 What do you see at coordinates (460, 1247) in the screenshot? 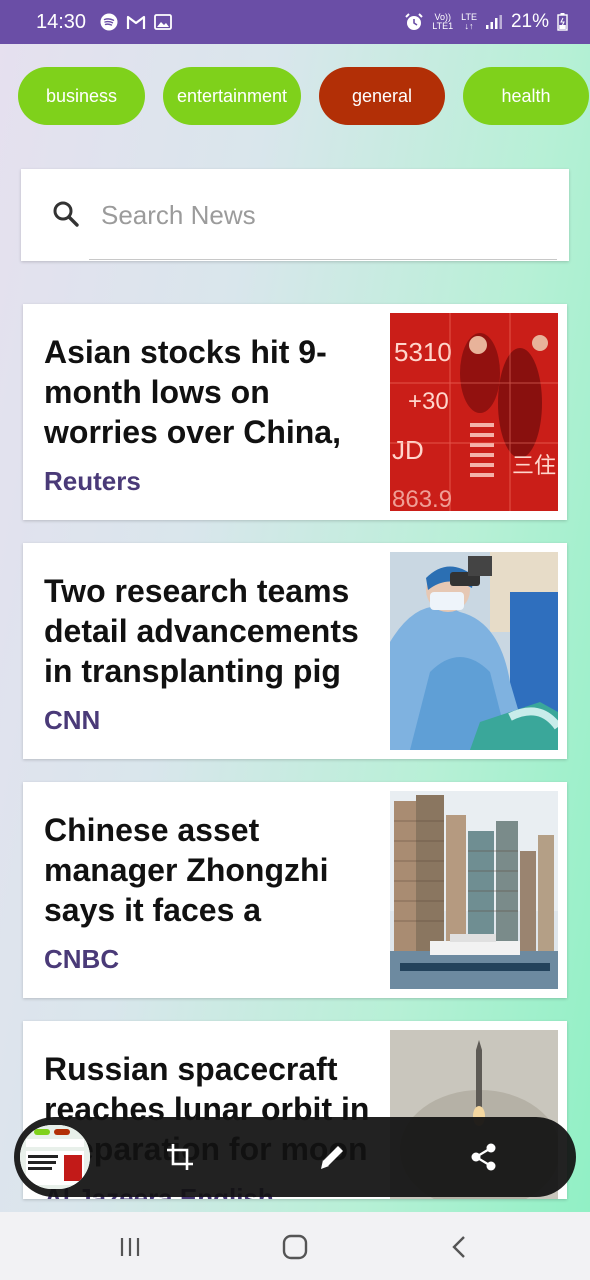
I see `back-icon` at bounding box center [460, 1247].